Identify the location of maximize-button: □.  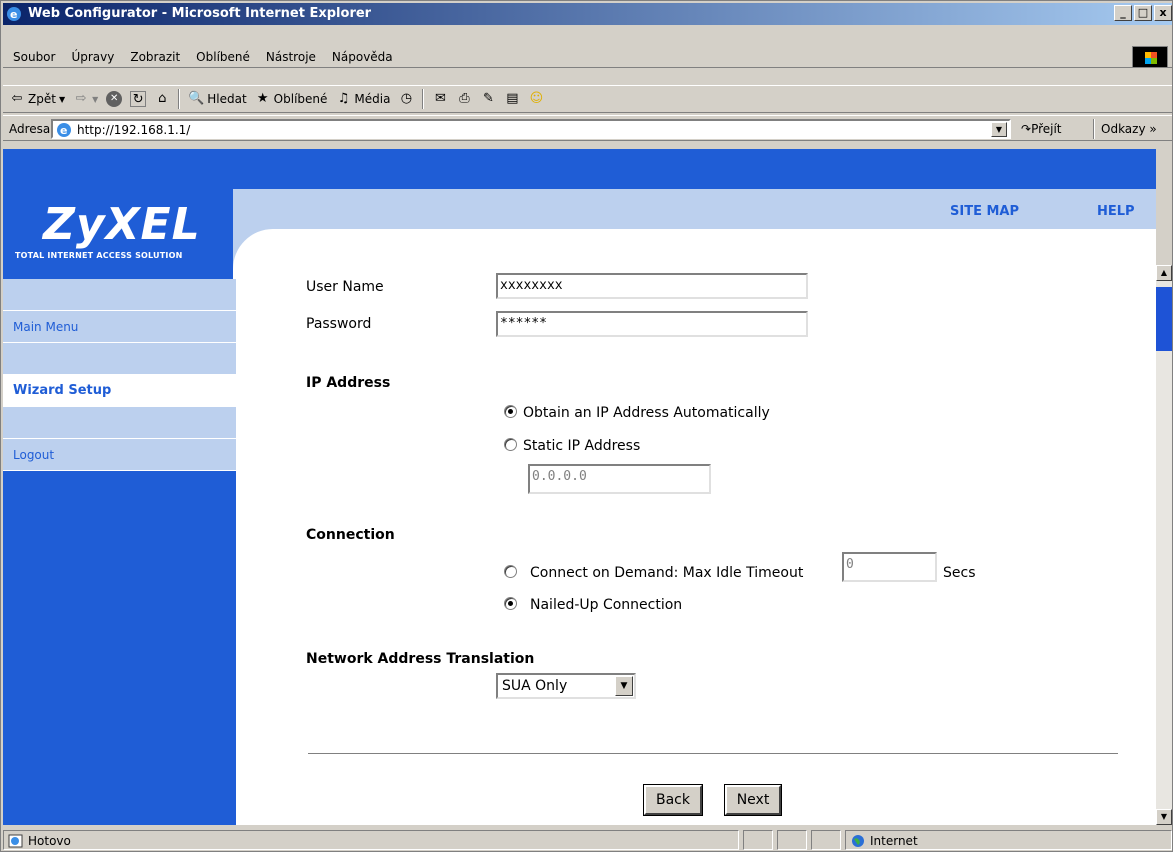
(1143, 13).